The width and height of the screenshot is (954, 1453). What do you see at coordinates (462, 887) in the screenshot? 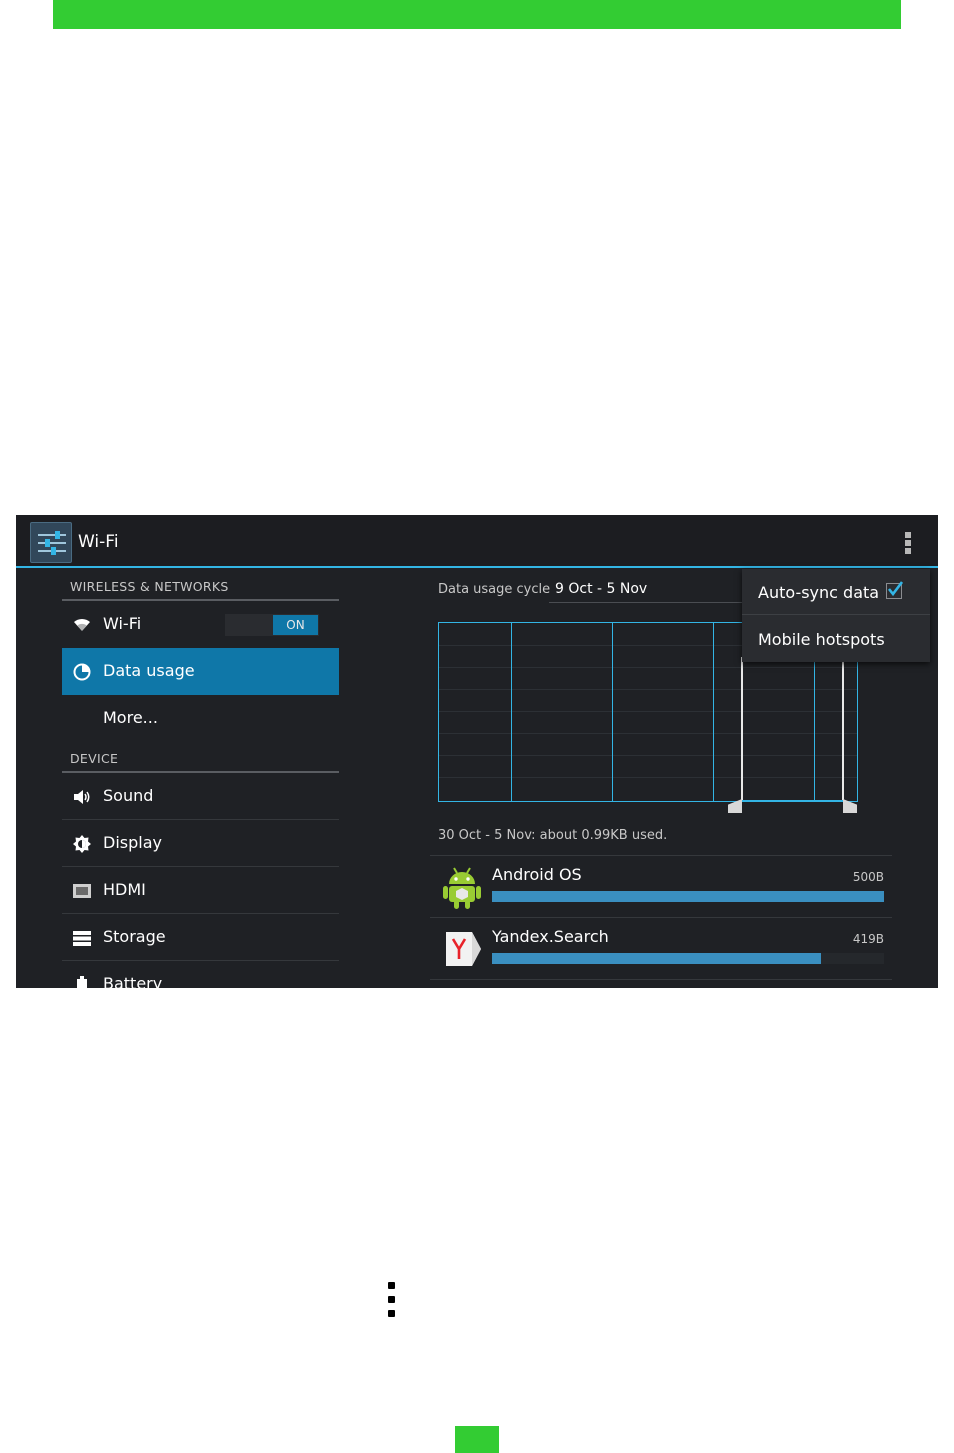
I see `android-icon` at bounding box center [462, 887].